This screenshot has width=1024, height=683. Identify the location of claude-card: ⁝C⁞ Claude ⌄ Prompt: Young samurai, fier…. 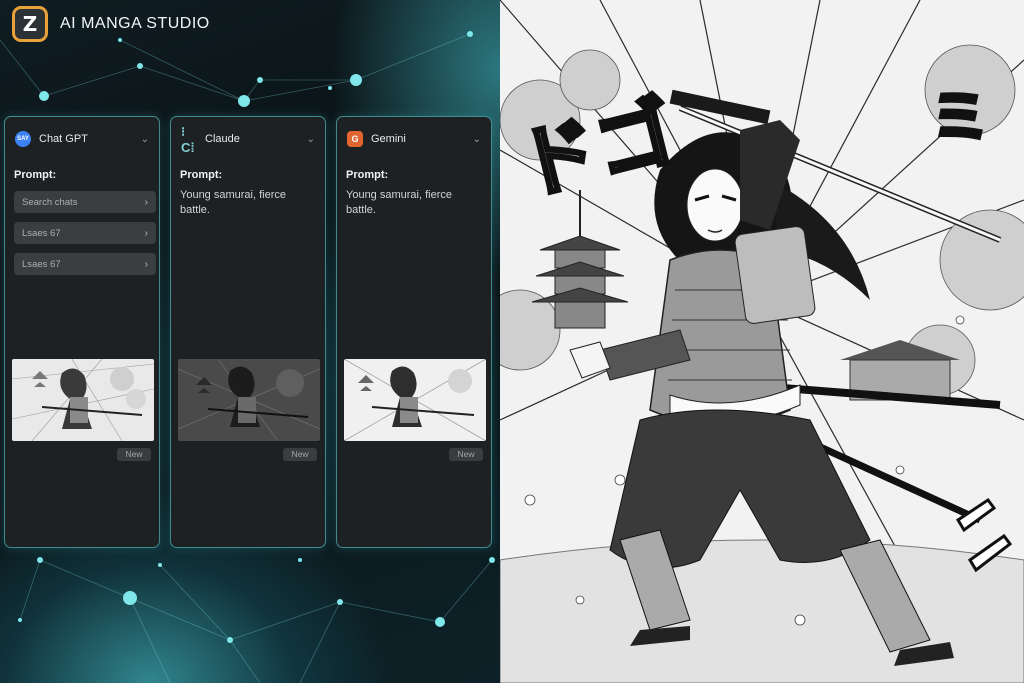
(248, 332).